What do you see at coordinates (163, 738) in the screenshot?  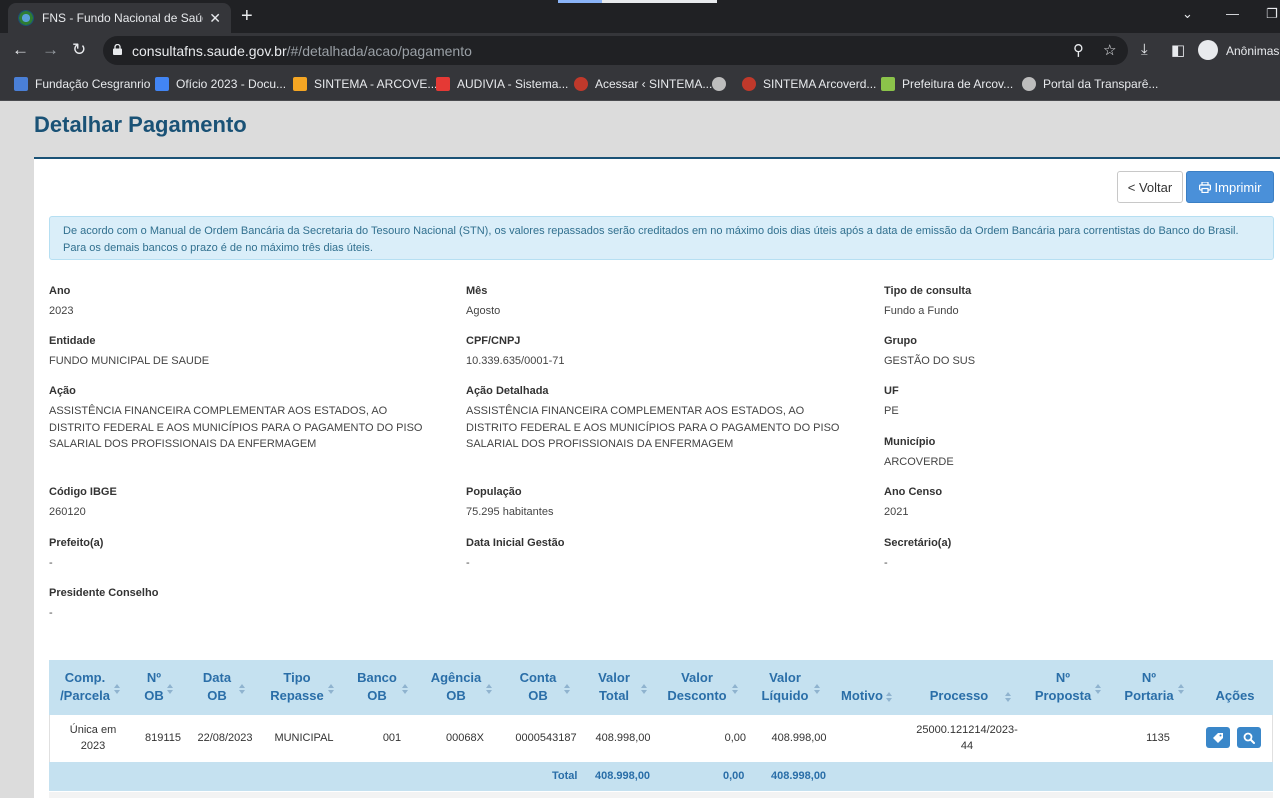 I see `cell-n-ob: 819115` at bounding box center [163, 738].